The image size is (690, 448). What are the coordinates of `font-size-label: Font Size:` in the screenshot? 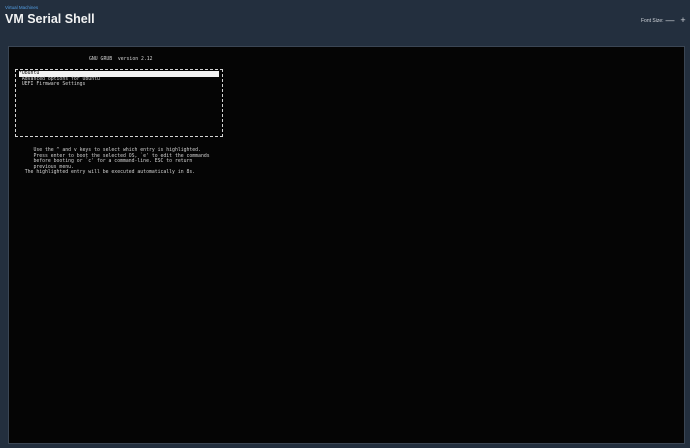 It's located at (652, 21).